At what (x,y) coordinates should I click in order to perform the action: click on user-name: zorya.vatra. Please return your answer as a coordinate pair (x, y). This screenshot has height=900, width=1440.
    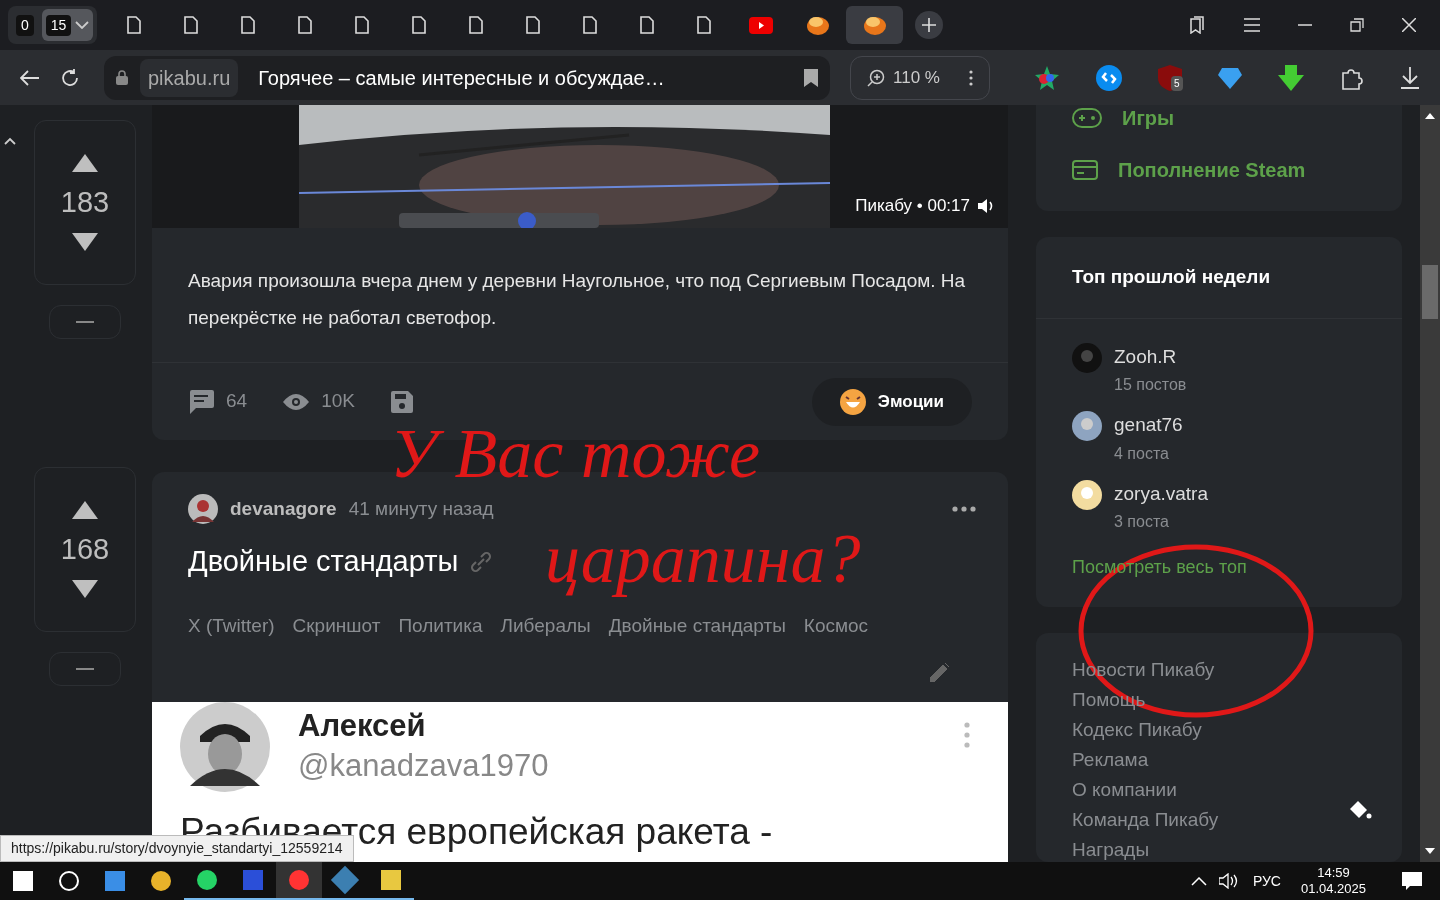
    Looking at the image, I should click on (1161, 493).